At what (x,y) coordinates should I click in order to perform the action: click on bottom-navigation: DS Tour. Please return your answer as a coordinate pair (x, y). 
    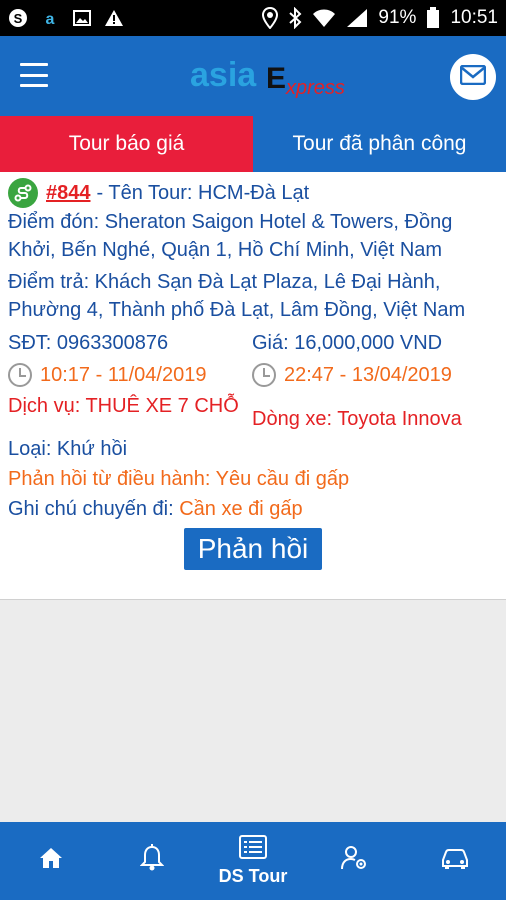
    Looking at the image, I should click on (253, 861).